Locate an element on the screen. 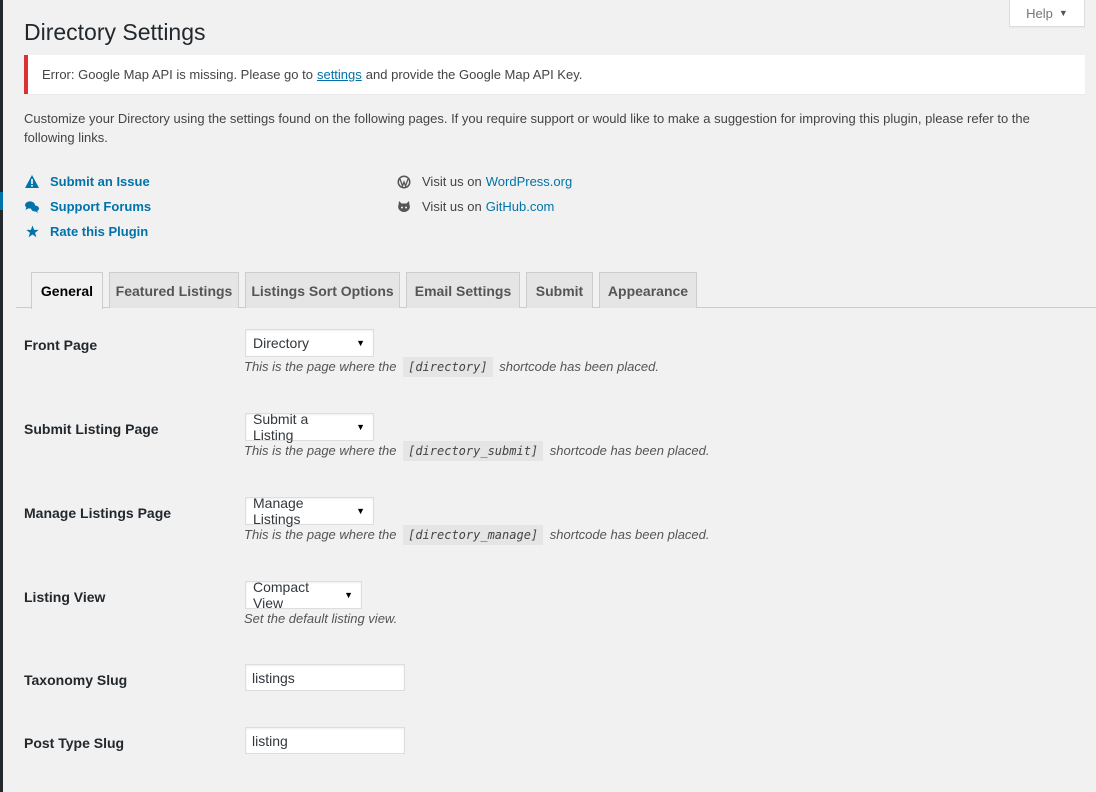 The width and height of the screenshot is (1096, 792). submit-listing-page-value: Submit a Listing is located at coordinates (281, 427).